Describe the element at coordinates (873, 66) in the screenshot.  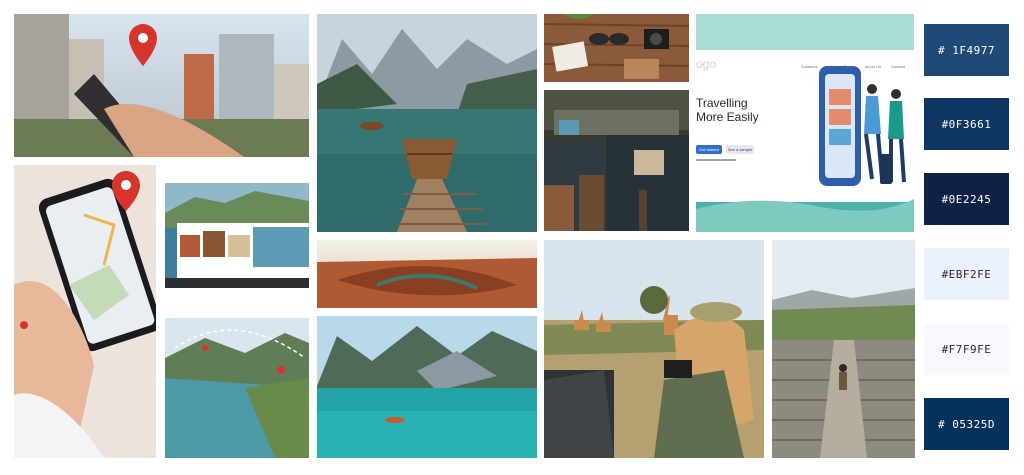
I see `mockup-nav-item: About Us` at that location.